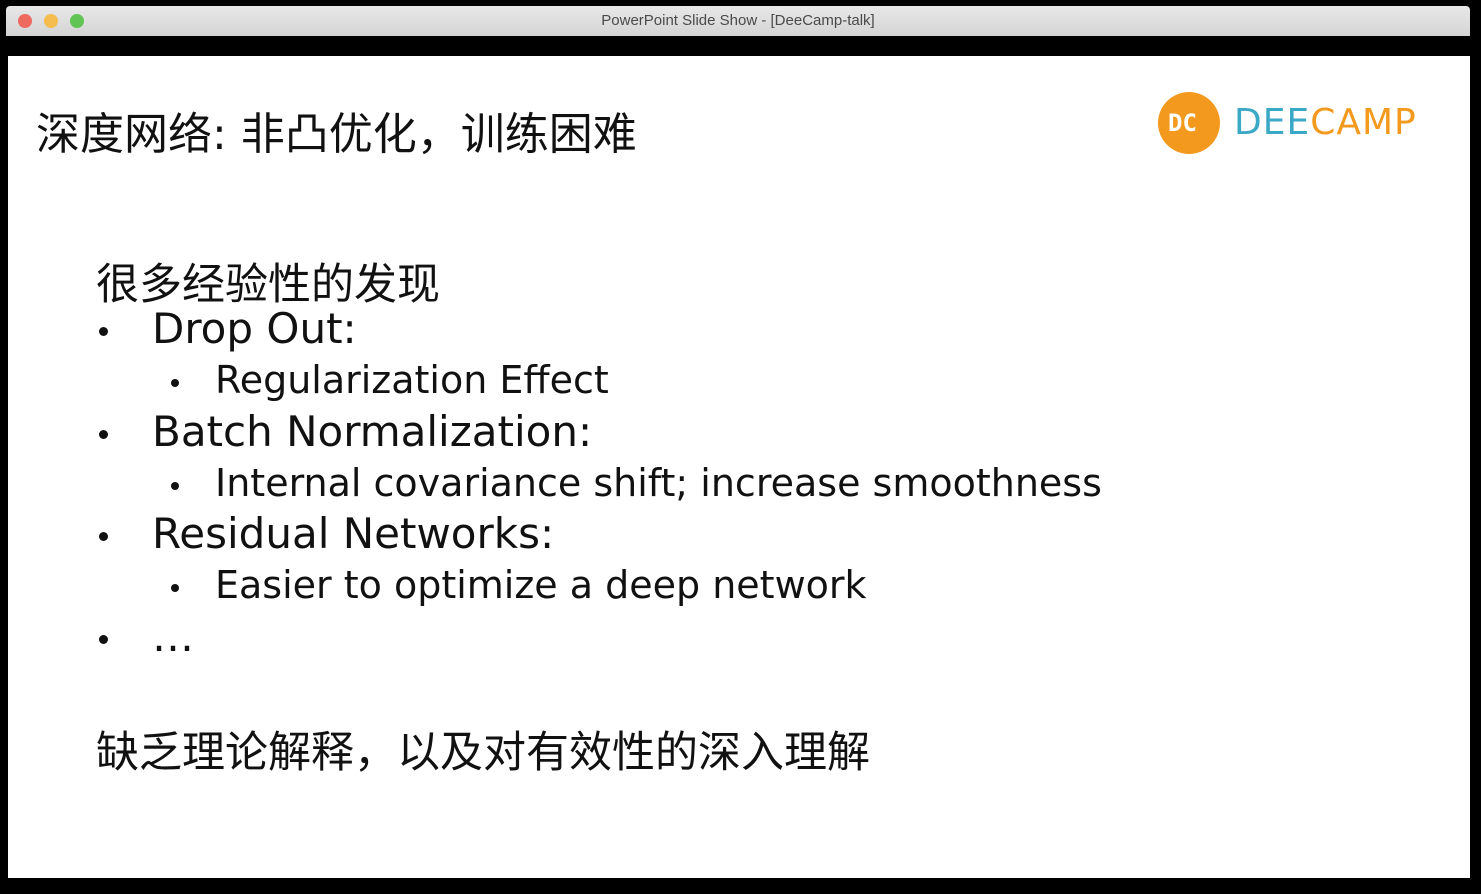  What do you see at coordinates (412, 380) in the screenshot?
I see `sub-bullet-dropout: Regularization Effect` at bounding box center [412, 380].